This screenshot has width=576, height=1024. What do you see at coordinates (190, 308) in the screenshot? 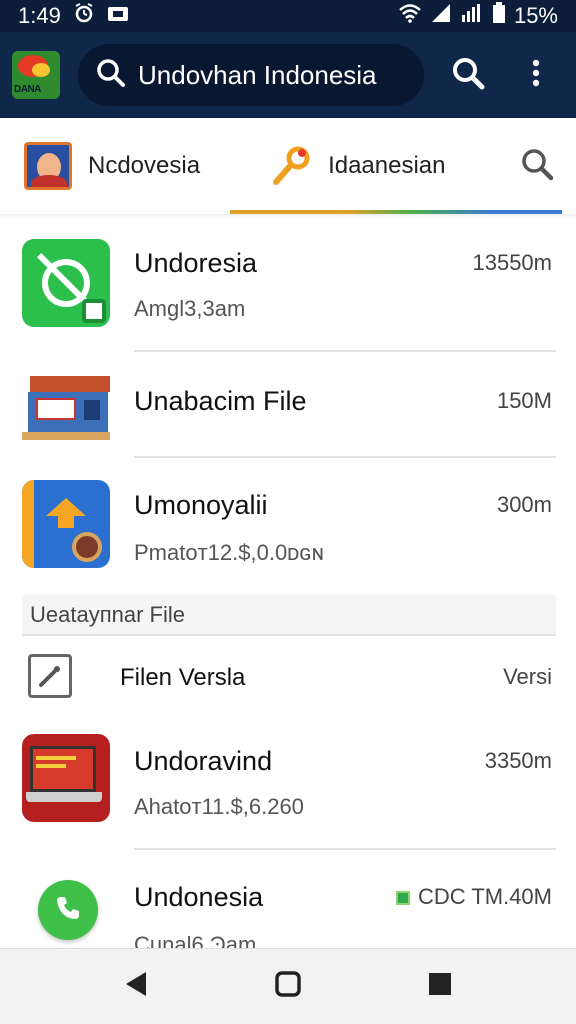
I see `item-subtitle: Amgl3,3am` at bounding box center [190, 308].